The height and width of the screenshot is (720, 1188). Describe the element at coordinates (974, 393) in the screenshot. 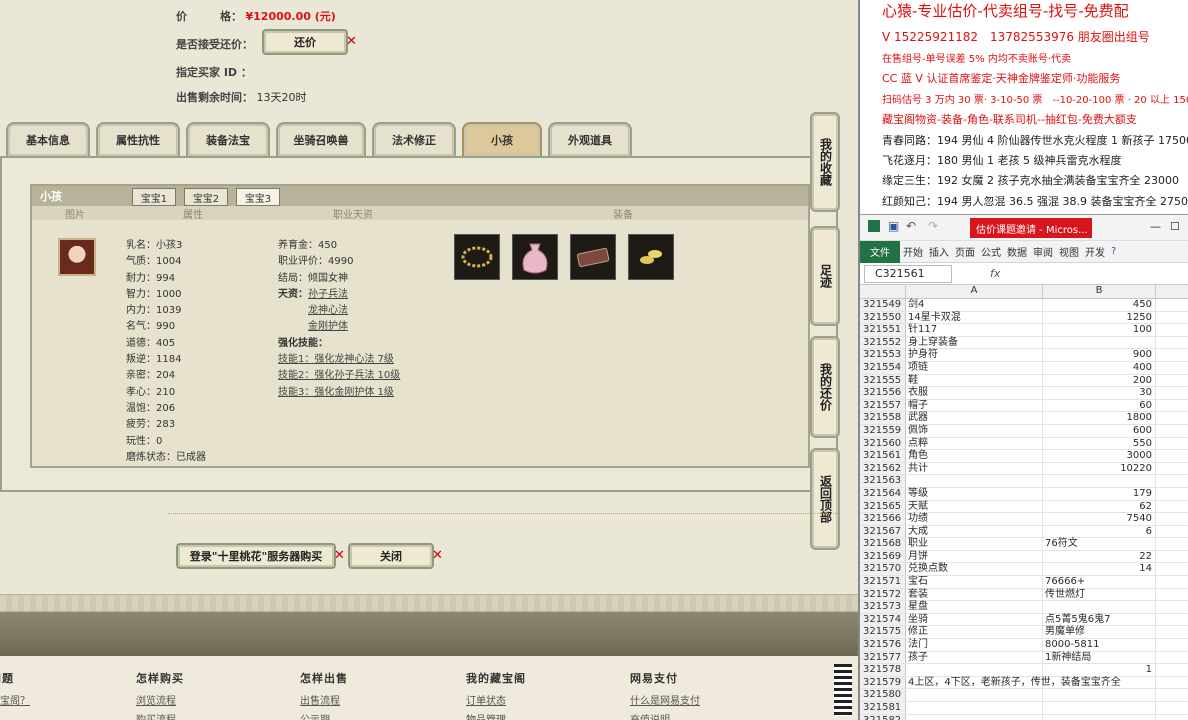

I see `cell-a: 衣服` at that location.